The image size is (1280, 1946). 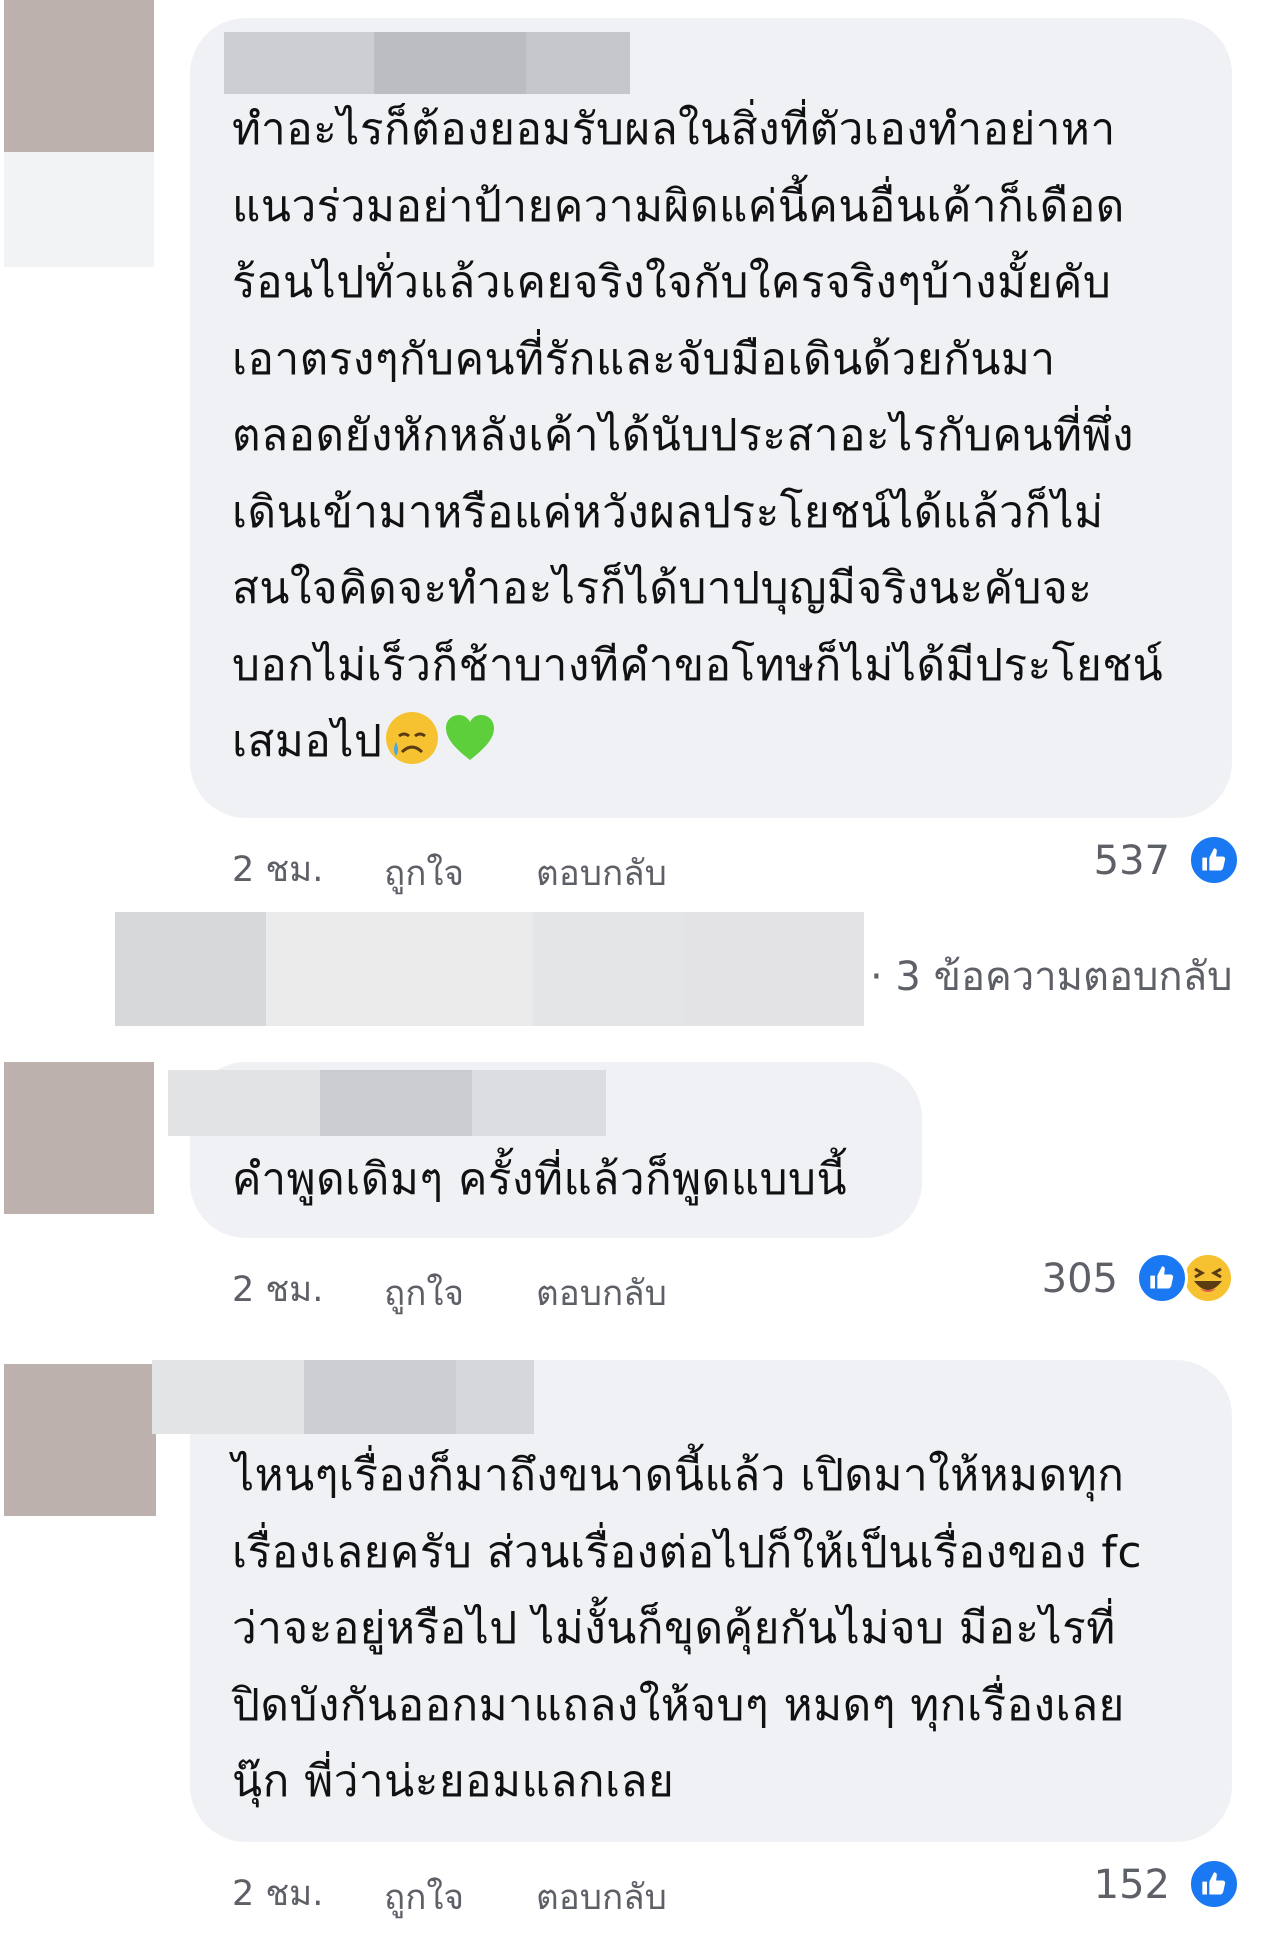 I want to click on haha-reaction-icon, so click(x=1208, y=1278).